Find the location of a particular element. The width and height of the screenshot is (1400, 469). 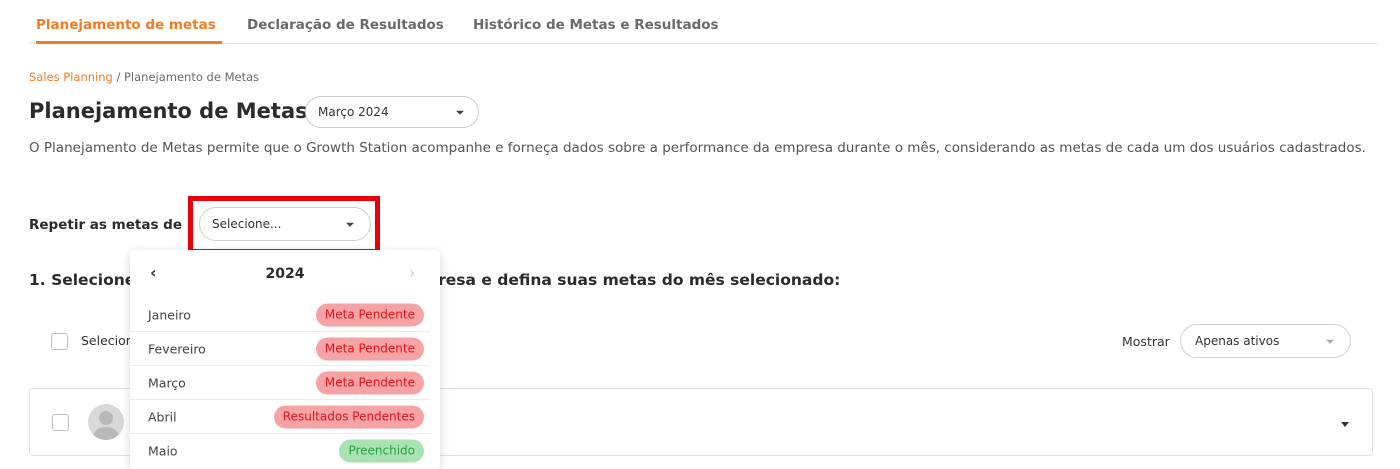

user-checkbox is located at coordinates (60, 422).